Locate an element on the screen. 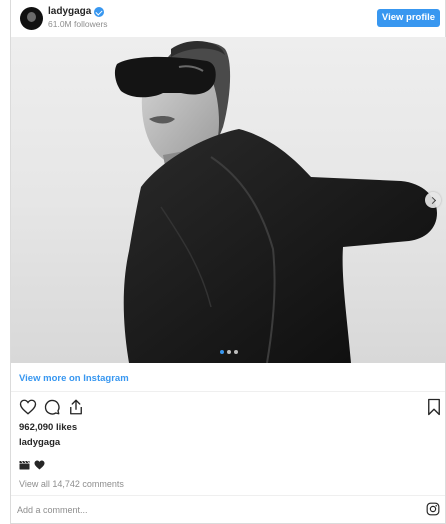 The height and width of the screenshot is (524, 446). next-slide-button is located at coordinates (433, 200).